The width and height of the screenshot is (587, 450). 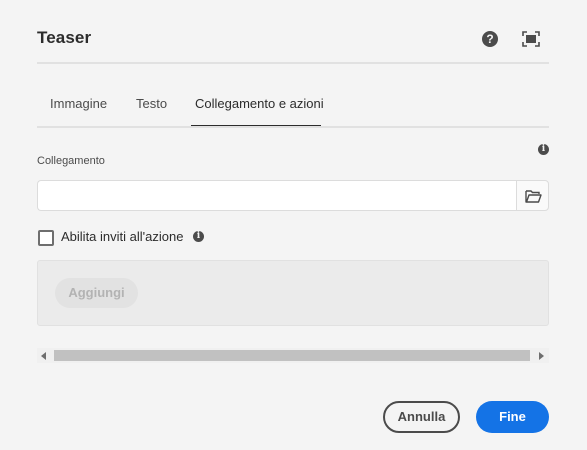 What do you see at coordinates (277, 195) in the screenshot?
I see `link-input` at bounding box center [277, 195].